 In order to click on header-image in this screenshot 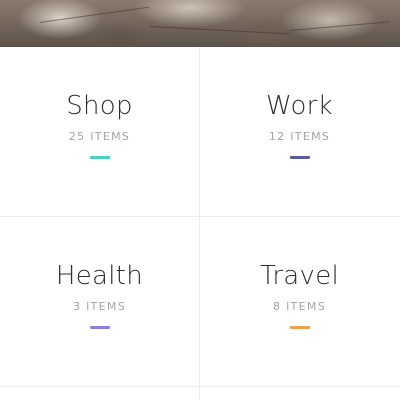, I will do `click(200, 23)`.